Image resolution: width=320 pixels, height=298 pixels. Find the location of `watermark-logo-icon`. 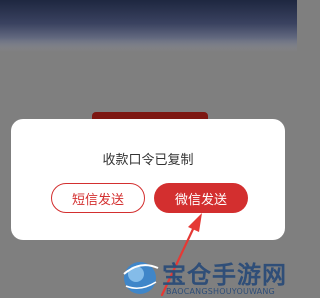

watermark-logo-icon is located at coordinates (141, 278).